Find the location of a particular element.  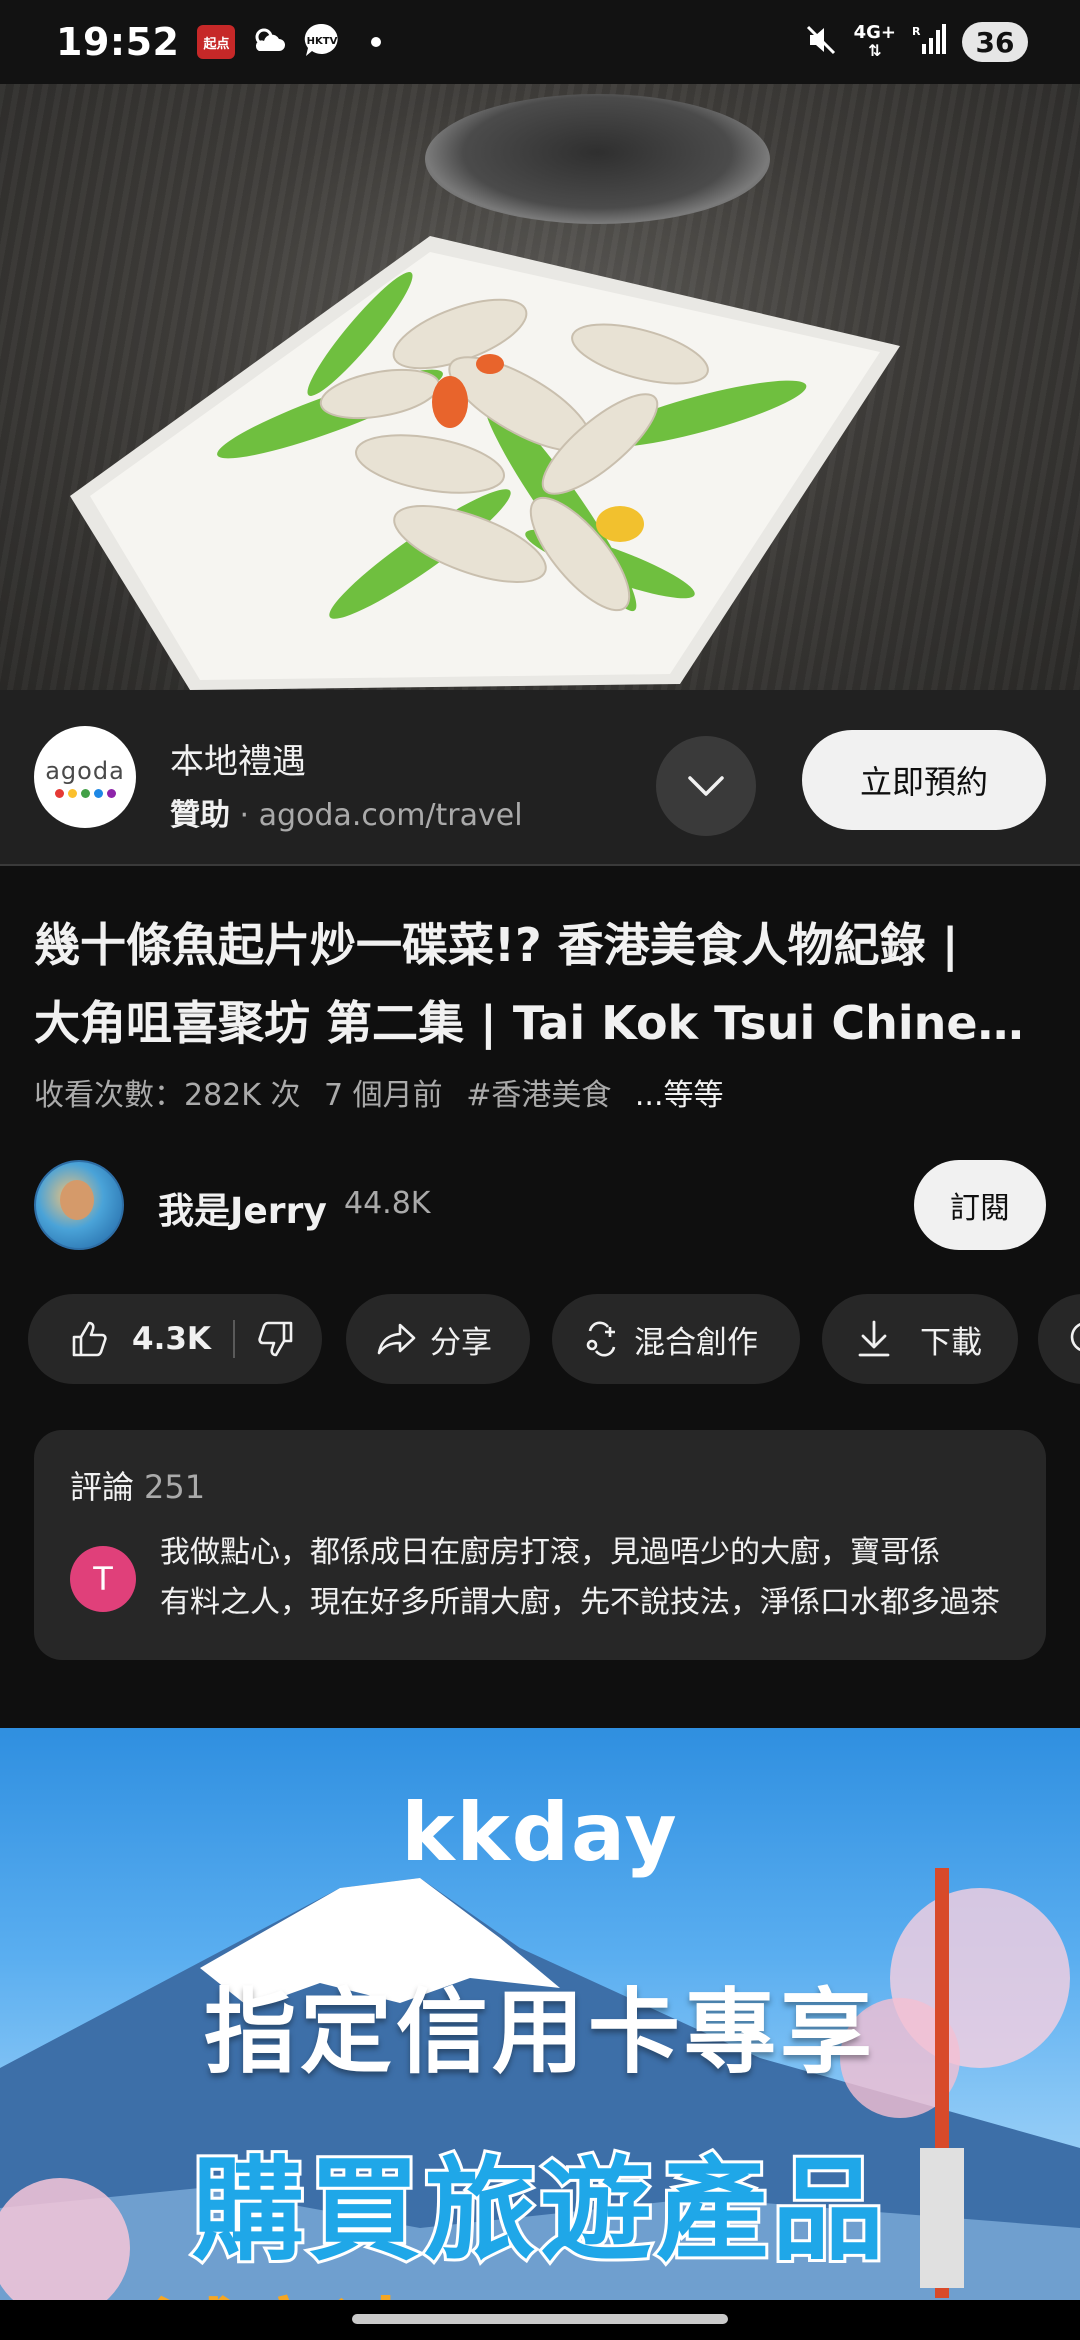

home-gesture-handle is located at coordinates (540, 2319).